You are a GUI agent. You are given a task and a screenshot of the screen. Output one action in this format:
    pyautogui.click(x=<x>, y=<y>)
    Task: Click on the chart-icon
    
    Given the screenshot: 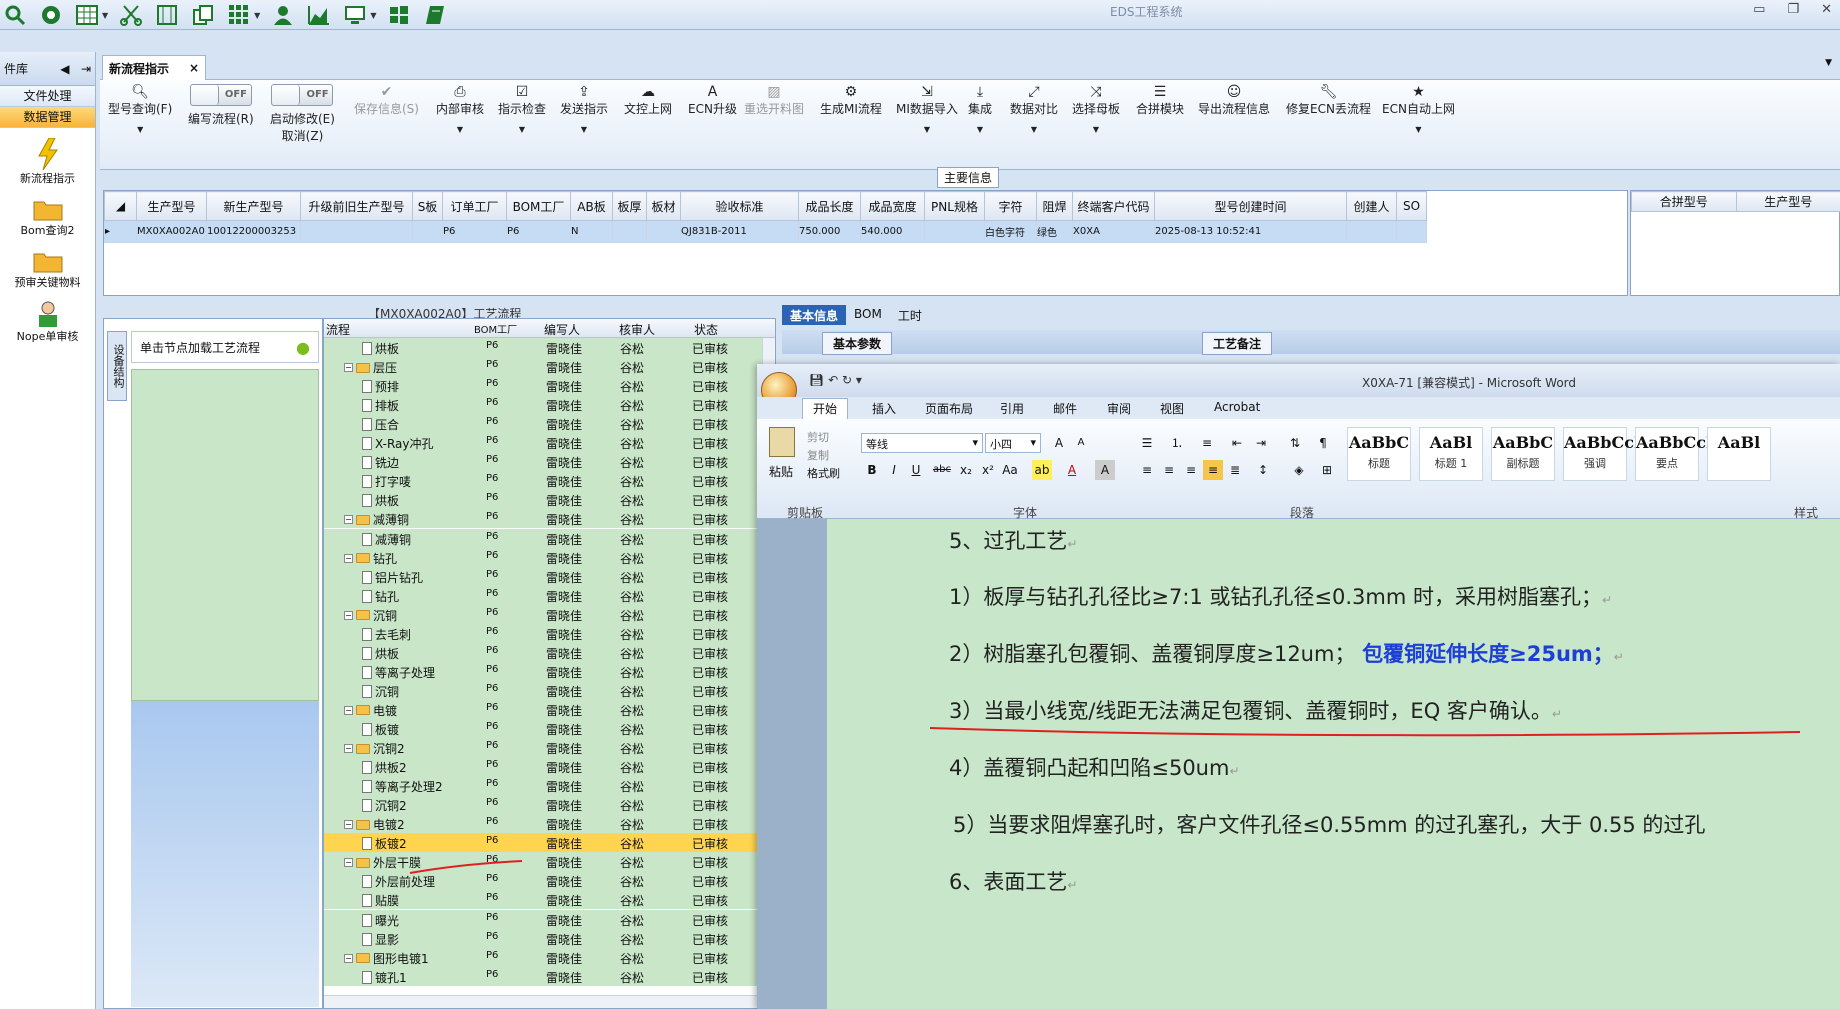 What is the action you would take?
    pyautogui.click(x=319, y=15)
    